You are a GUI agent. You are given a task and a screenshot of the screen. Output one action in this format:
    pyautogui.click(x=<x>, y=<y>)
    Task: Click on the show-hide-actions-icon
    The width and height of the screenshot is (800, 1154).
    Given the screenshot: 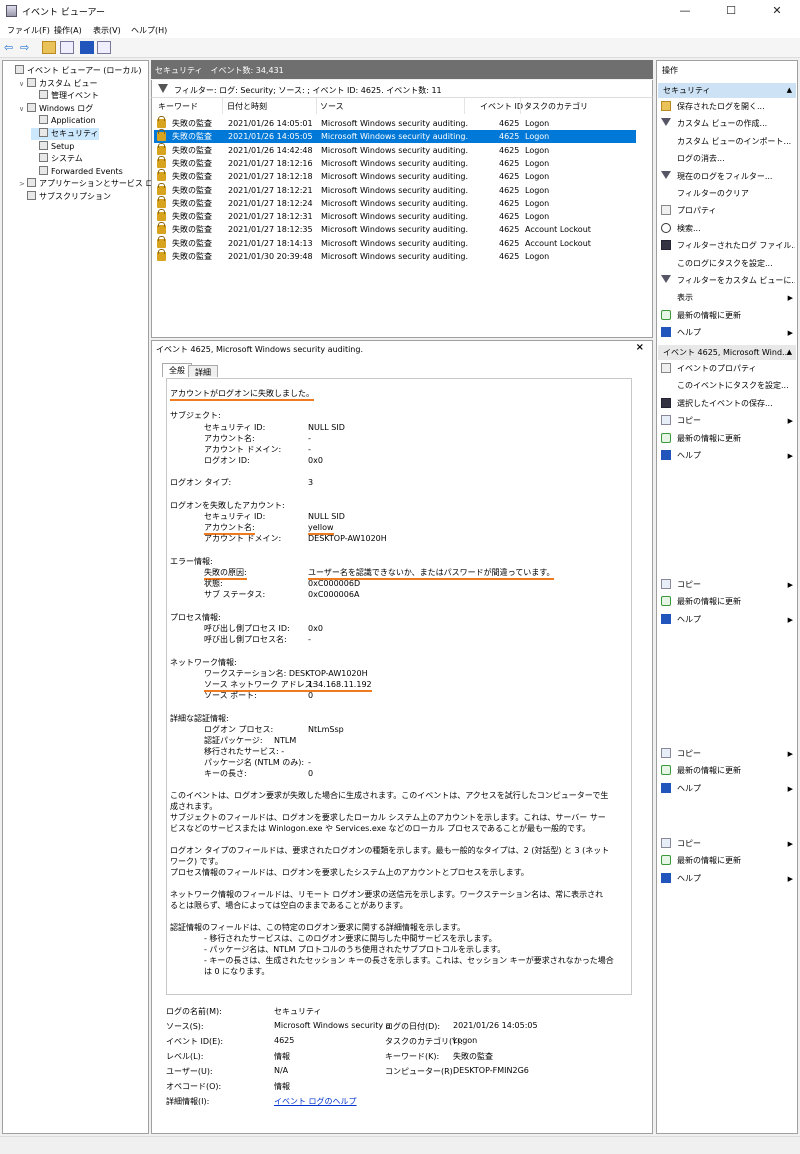 What is the action you would take?
    pyautogui.click(x=104, y=47)
    